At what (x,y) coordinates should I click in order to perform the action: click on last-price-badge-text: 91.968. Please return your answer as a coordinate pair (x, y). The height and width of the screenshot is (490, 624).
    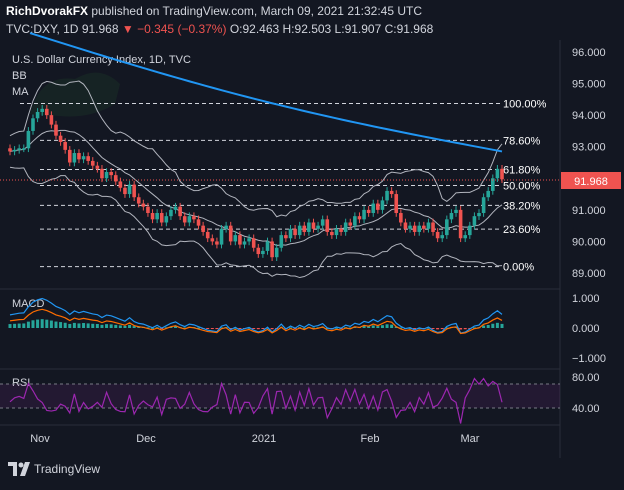
    Looking at the image, I should click on (591, 182).